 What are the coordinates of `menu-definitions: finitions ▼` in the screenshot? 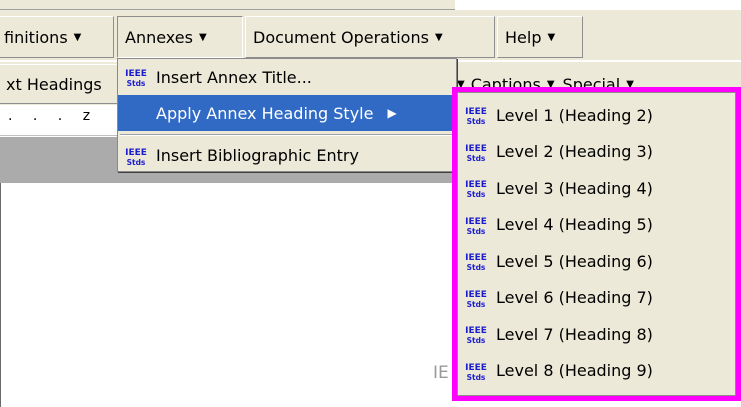 It's located at (57, 37).